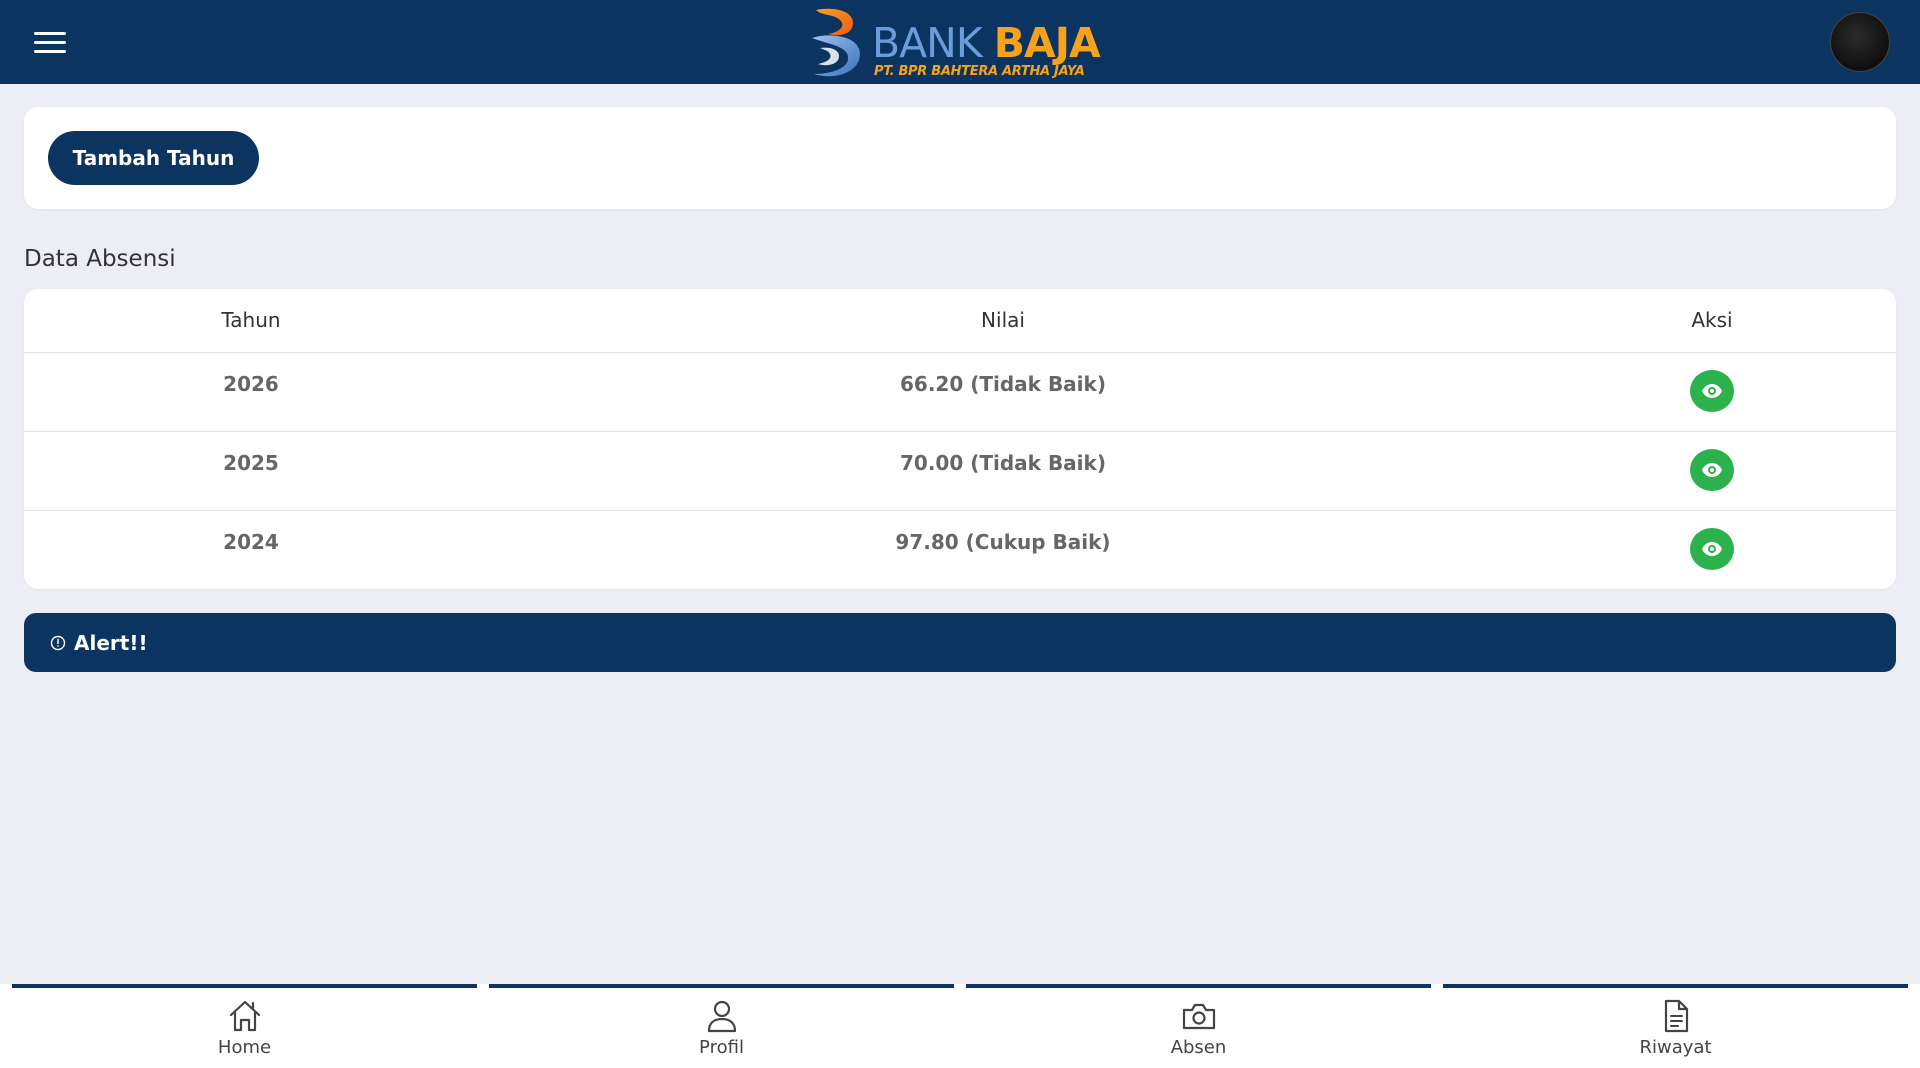 Image resolution: width=1920 pixels, height=1068 pixels. Describe the element at coordinates (1003, 541) in the screenshot. I see `cell-nilai: 97.80 (Cukup Baik)` at that location.